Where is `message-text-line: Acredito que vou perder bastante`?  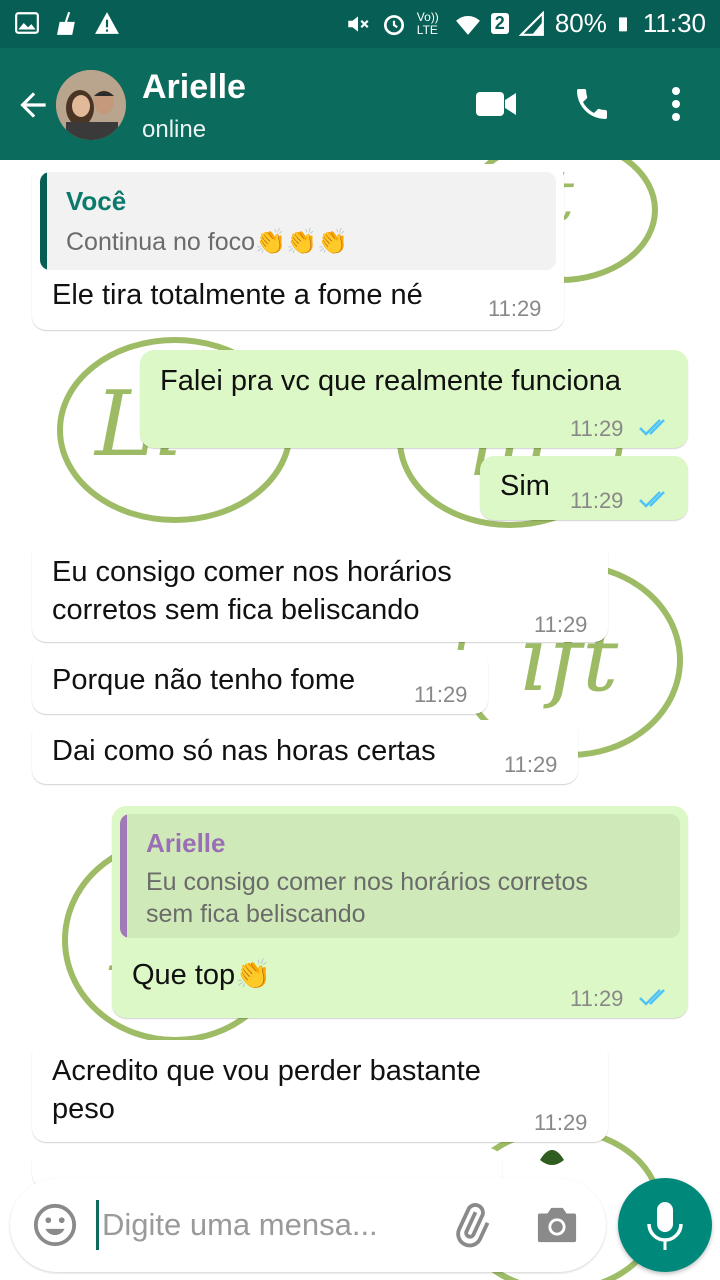 message-text-line: Acredito que vou perder bastante is located at coordinates (266, 1071).